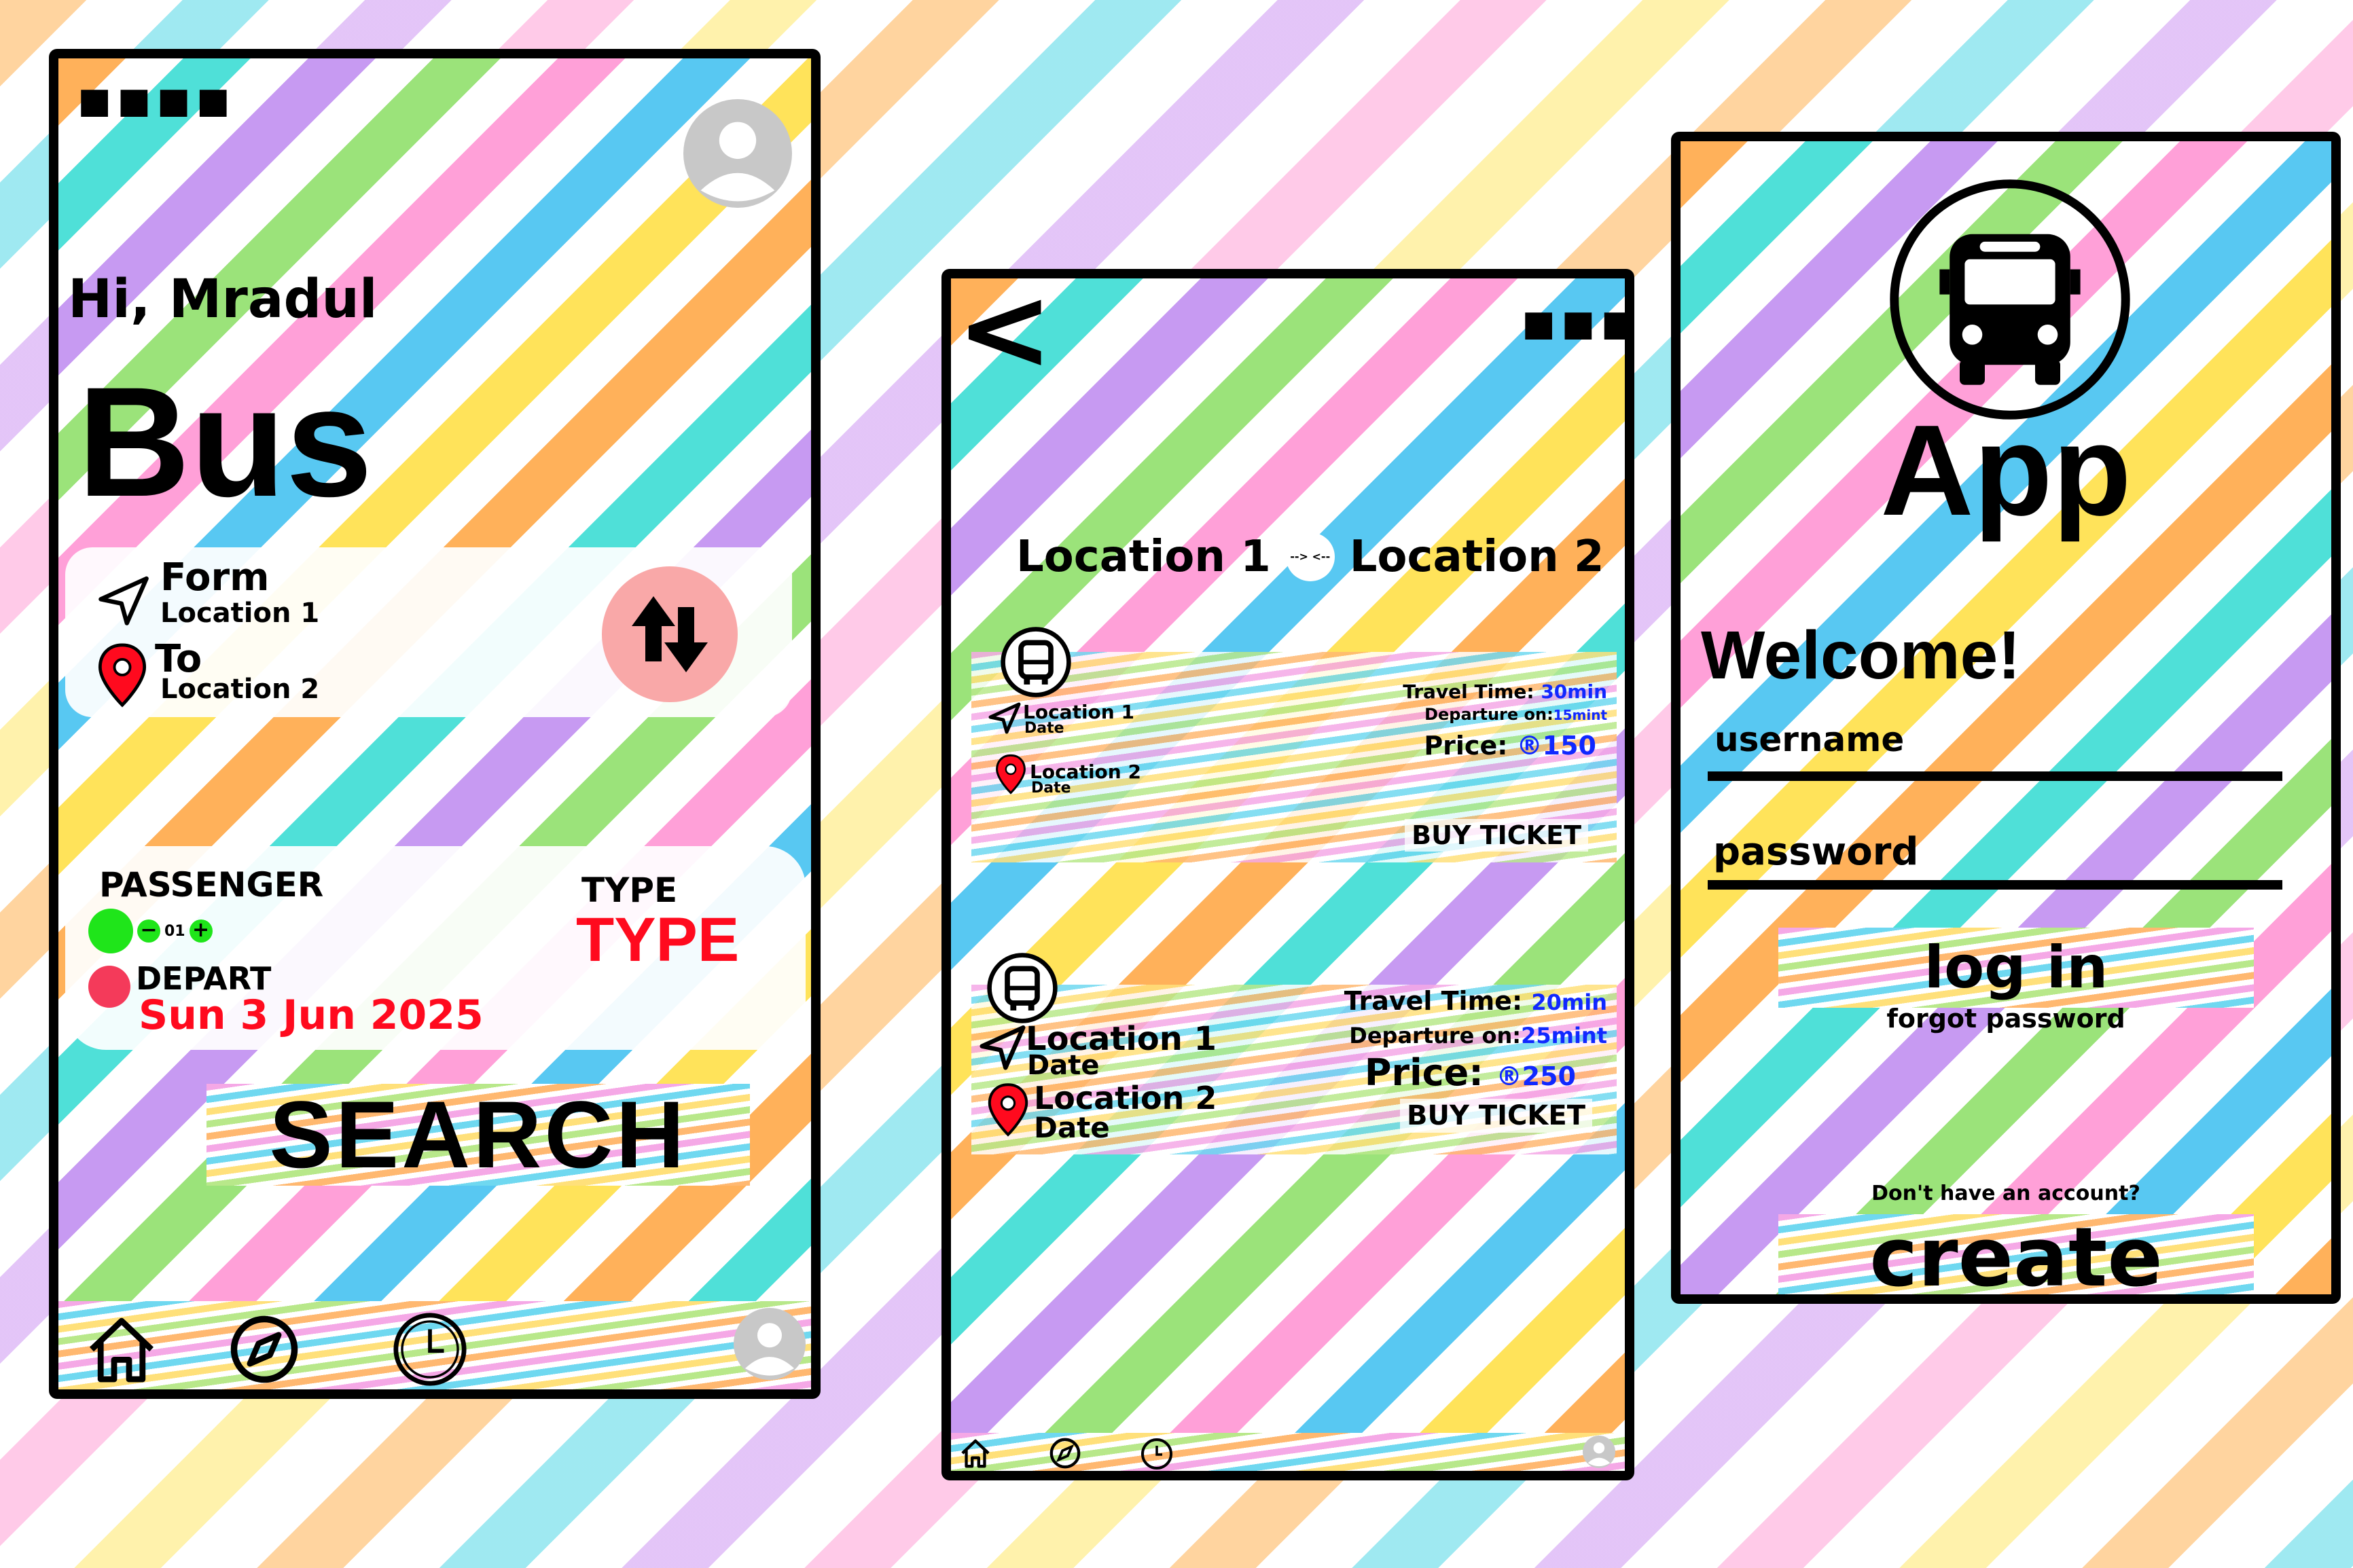 The image size is (2353, 1568). I want to click on swap-button: --> <--, so click(1310, 557).